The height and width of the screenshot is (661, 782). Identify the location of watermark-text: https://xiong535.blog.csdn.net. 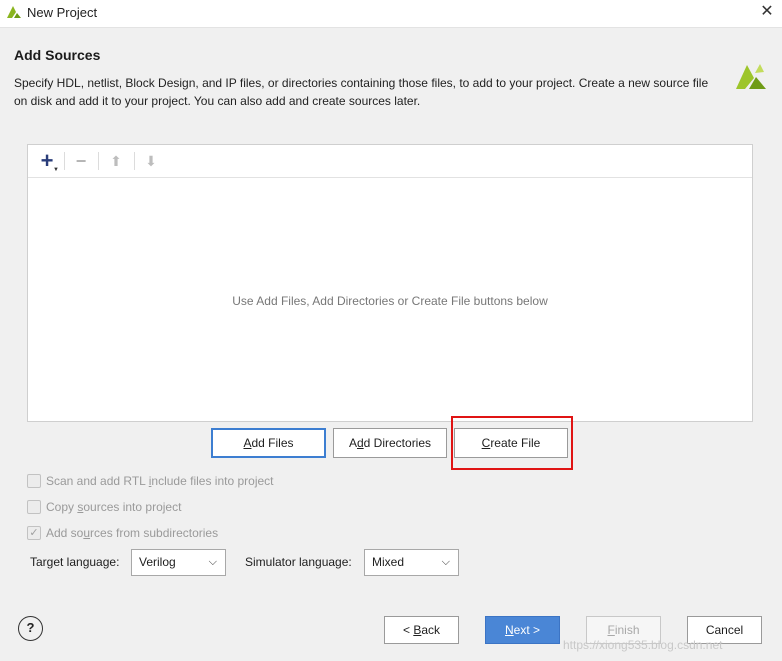
(643, 645).